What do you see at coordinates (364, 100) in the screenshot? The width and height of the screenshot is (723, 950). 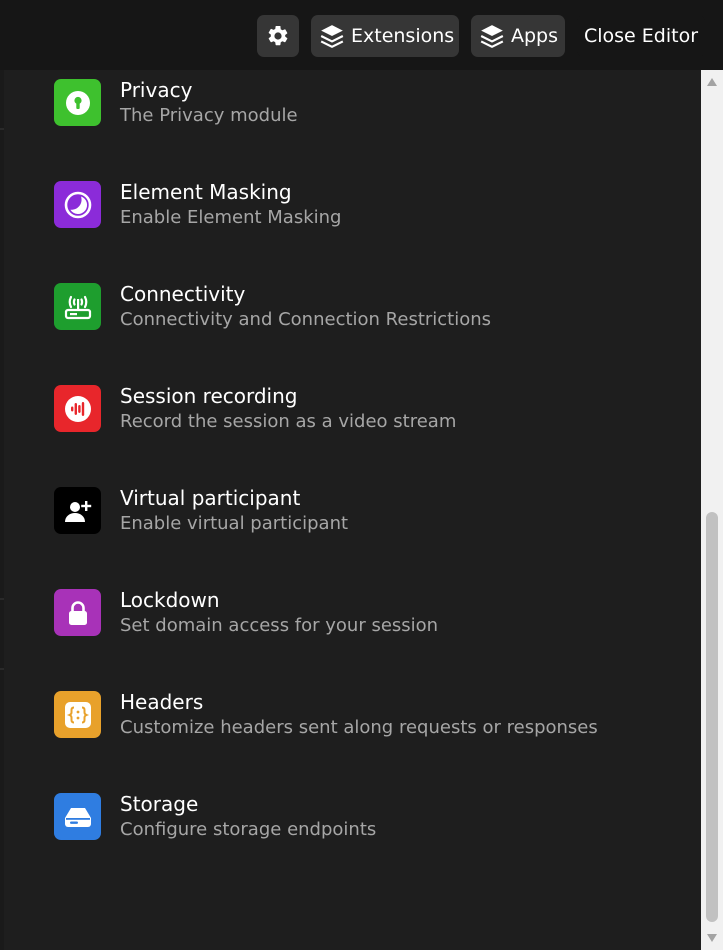 I see `module-privacy: Privacy The Privacy module` at bounding box center [364, 100].